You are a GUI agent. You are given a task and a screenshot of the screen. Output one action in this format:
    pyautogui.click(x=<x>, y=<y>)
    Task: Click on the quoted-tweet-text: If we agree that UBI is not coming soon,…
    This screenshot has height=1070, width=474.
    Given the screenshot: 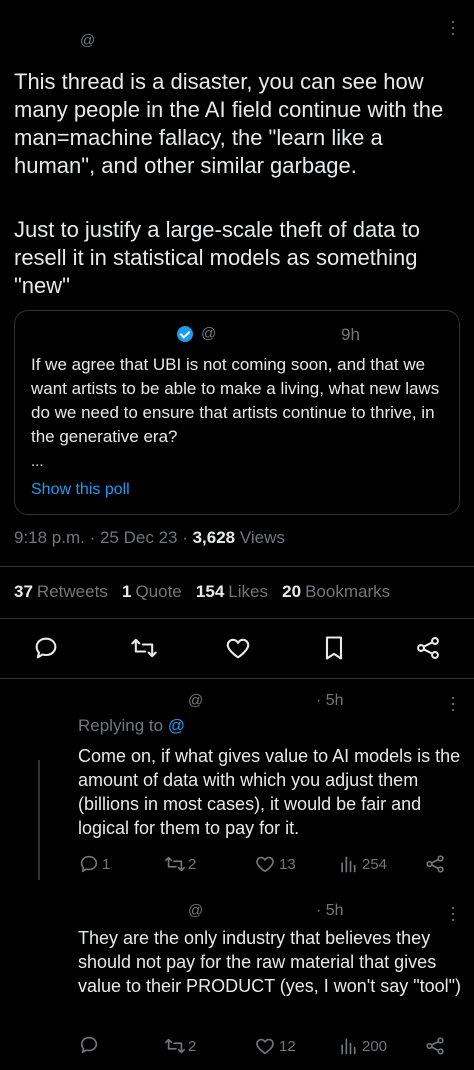 What is the action you would take?
    pyautogui.click(x=235, y=400)
    